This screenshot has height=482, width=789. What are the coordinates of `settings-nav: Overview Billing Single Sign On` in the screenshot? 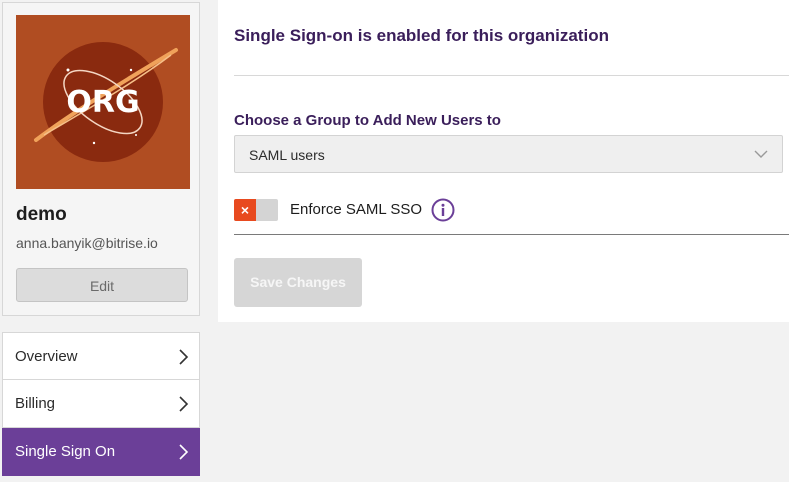 It's located at (101, 404).